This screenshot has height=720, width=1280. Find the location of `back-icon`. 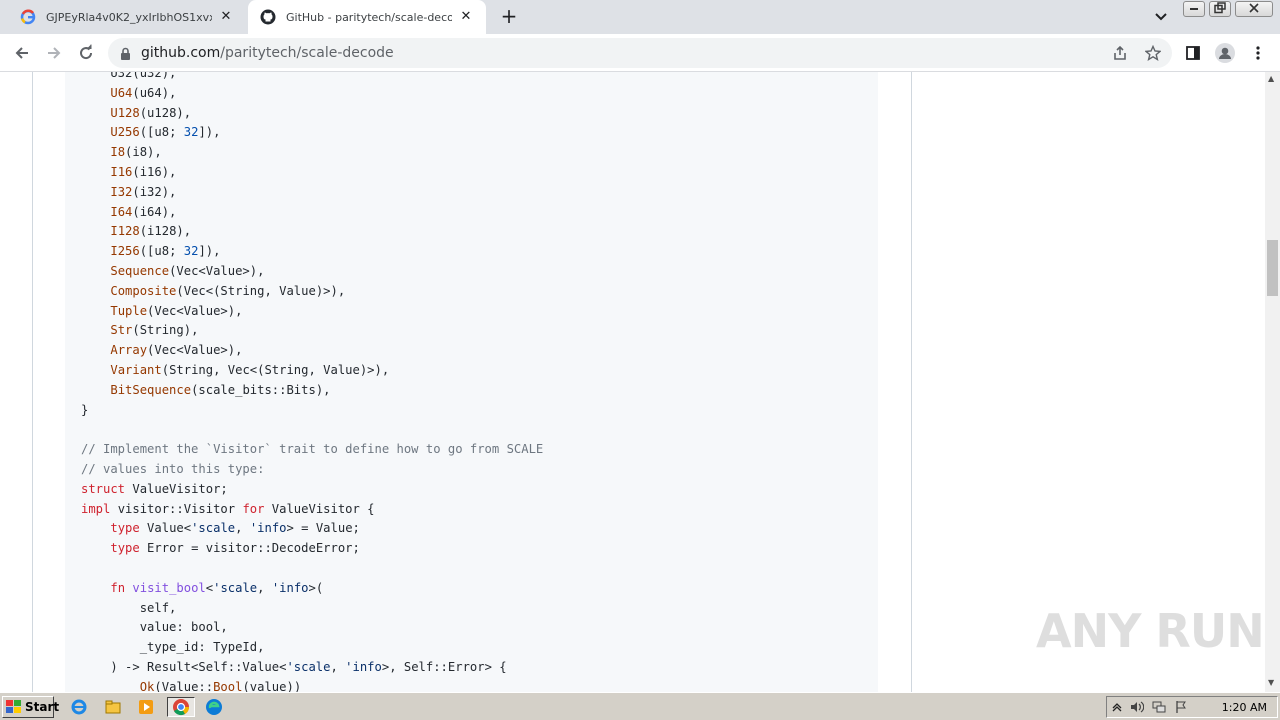

back-icon is located at coordinates (22, 53).